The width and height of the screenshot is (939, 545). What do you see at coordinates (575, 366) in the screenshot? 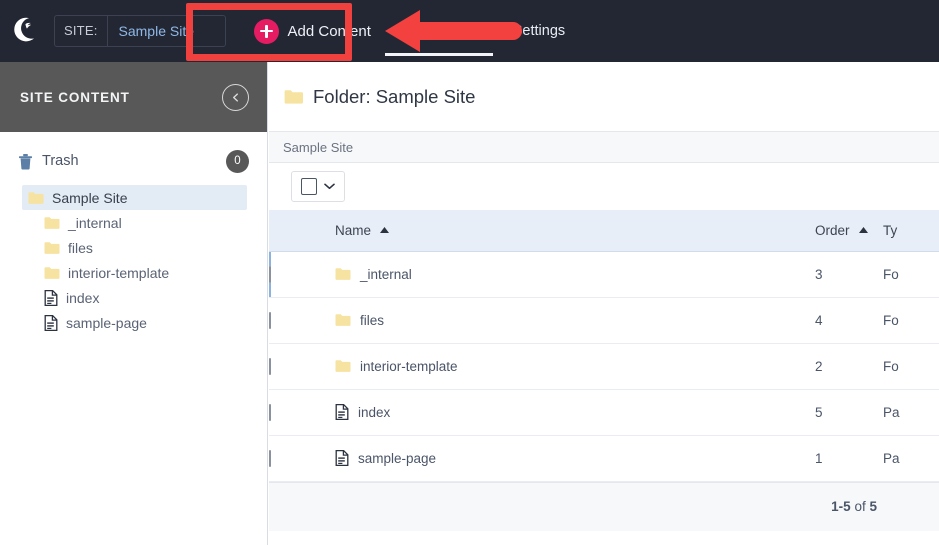
I see `row-name-cell: interior-template` at bounding box center [575, 366].